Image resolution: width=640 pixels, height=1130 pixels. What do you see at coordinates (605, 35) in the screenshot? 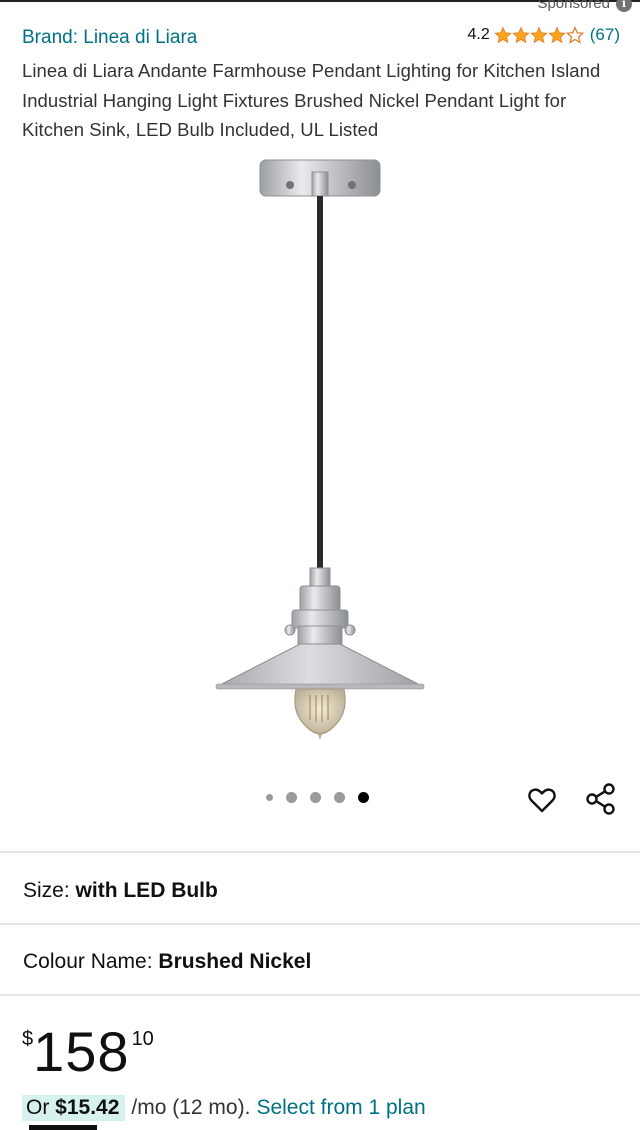
I see `rating-count-link: (67)` at bounding box center [605, 35].